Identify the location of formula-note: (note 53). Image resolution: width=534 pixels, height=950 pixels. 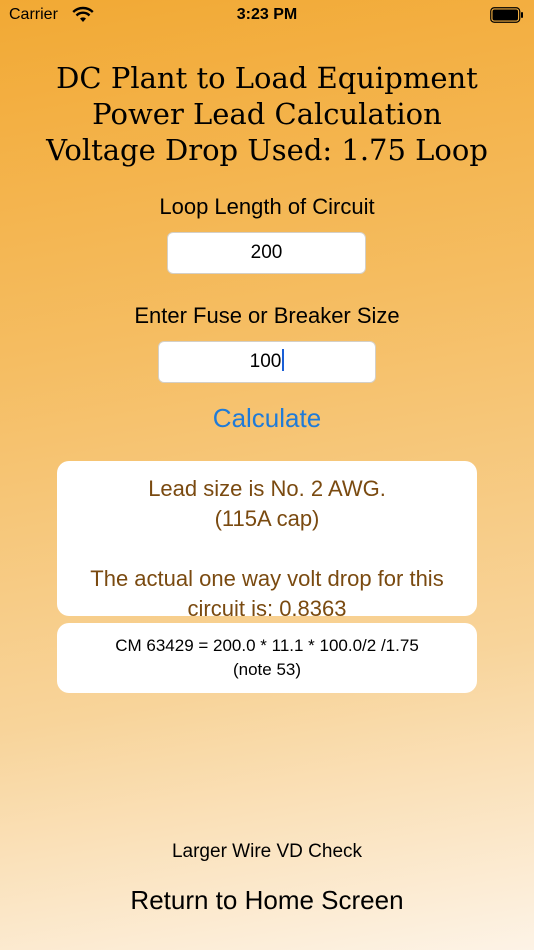
(267, 669).